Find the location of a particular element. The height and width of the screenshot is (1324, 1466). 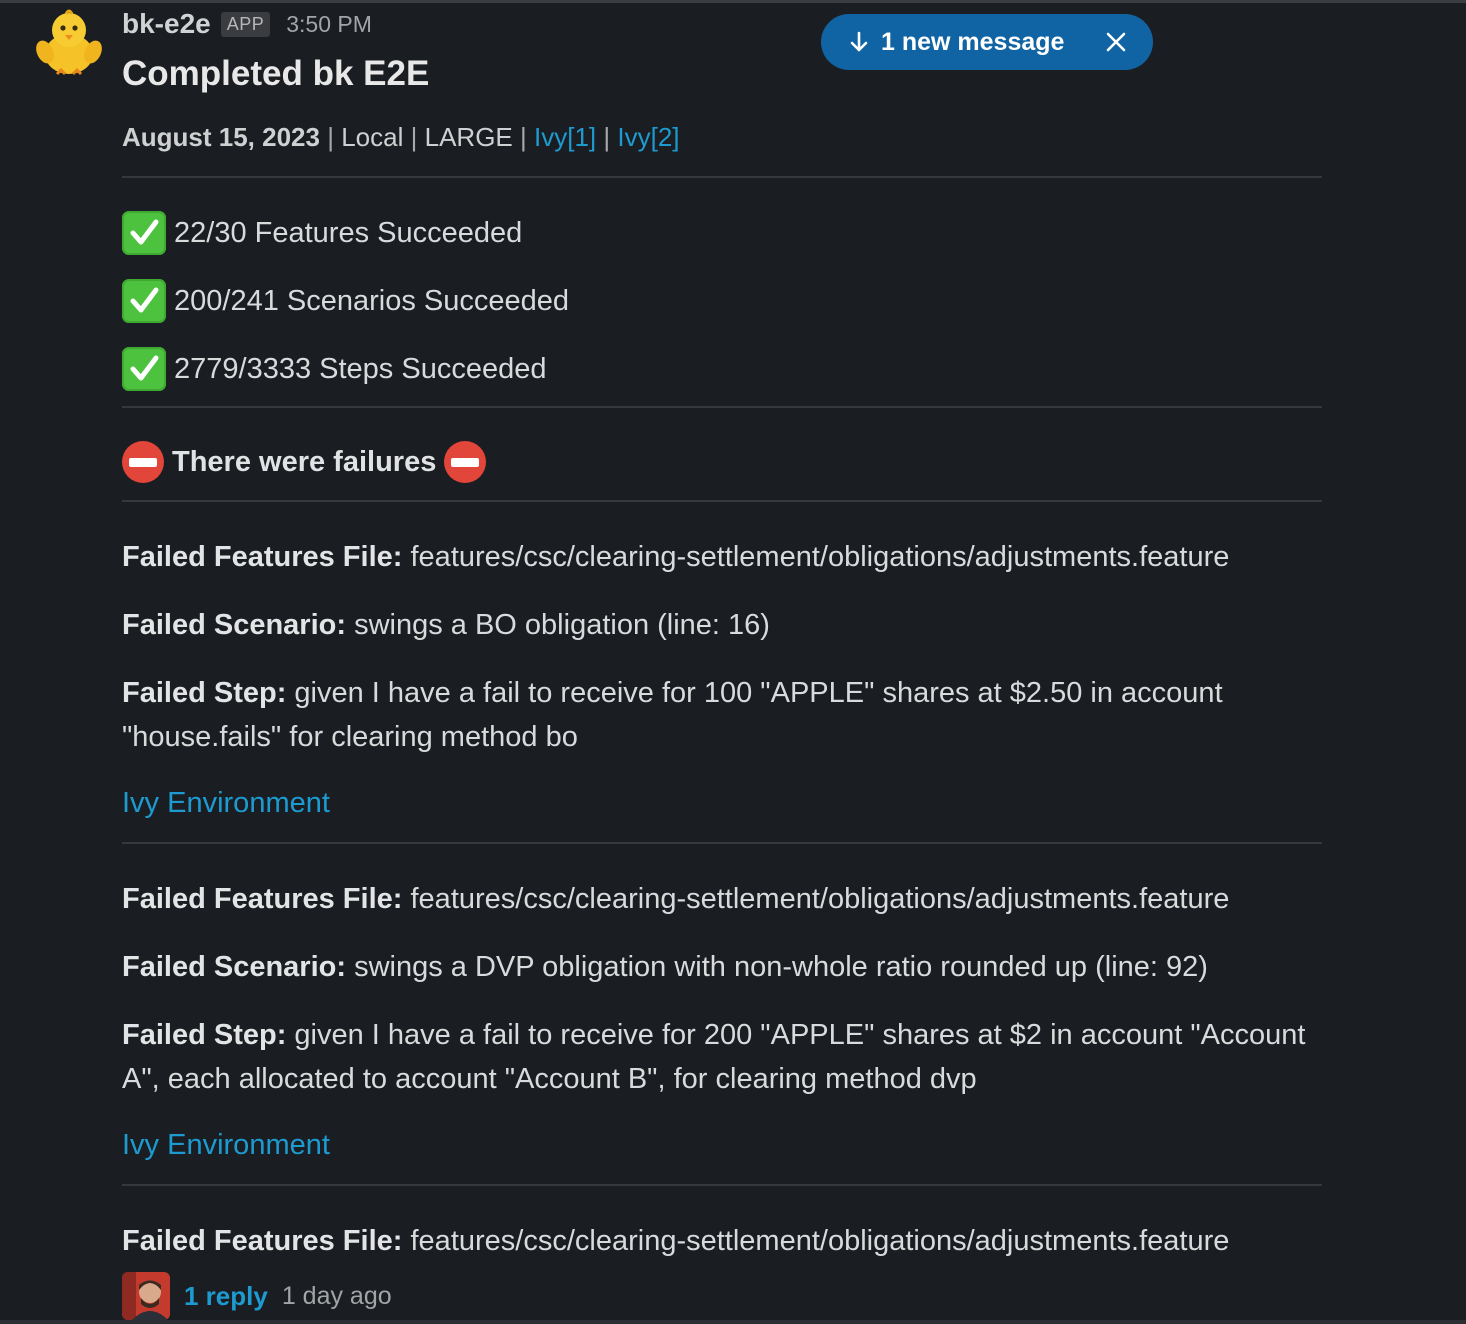

meta-size: LARGE is located at coordinates (468, 137).